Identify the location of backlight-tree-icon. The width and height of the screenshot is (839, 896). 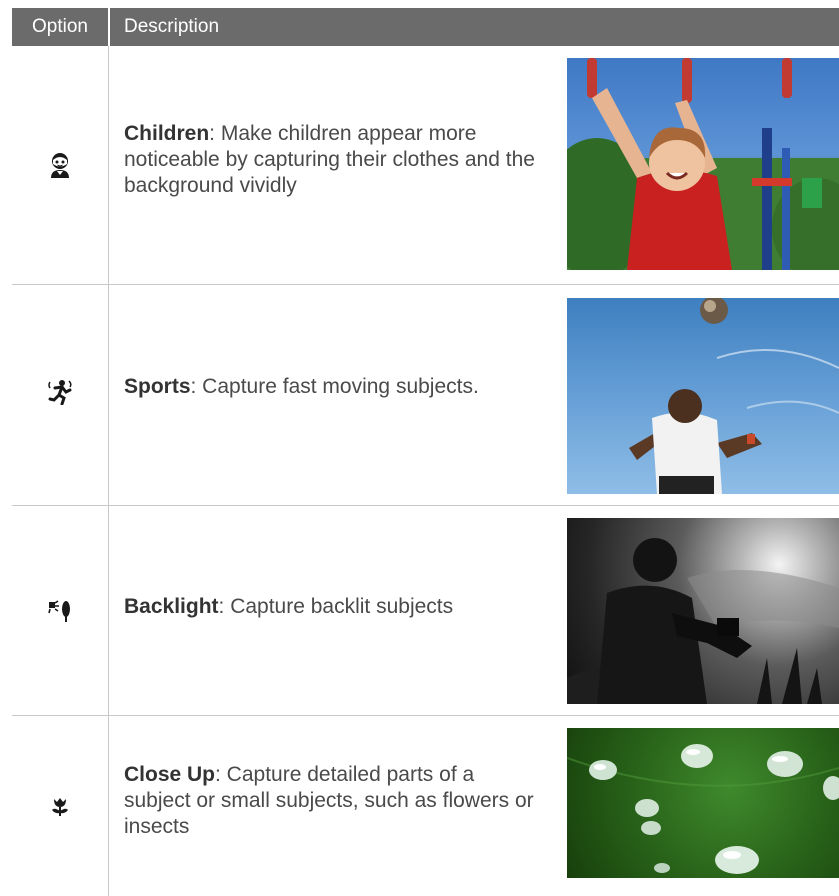
(60, 610).